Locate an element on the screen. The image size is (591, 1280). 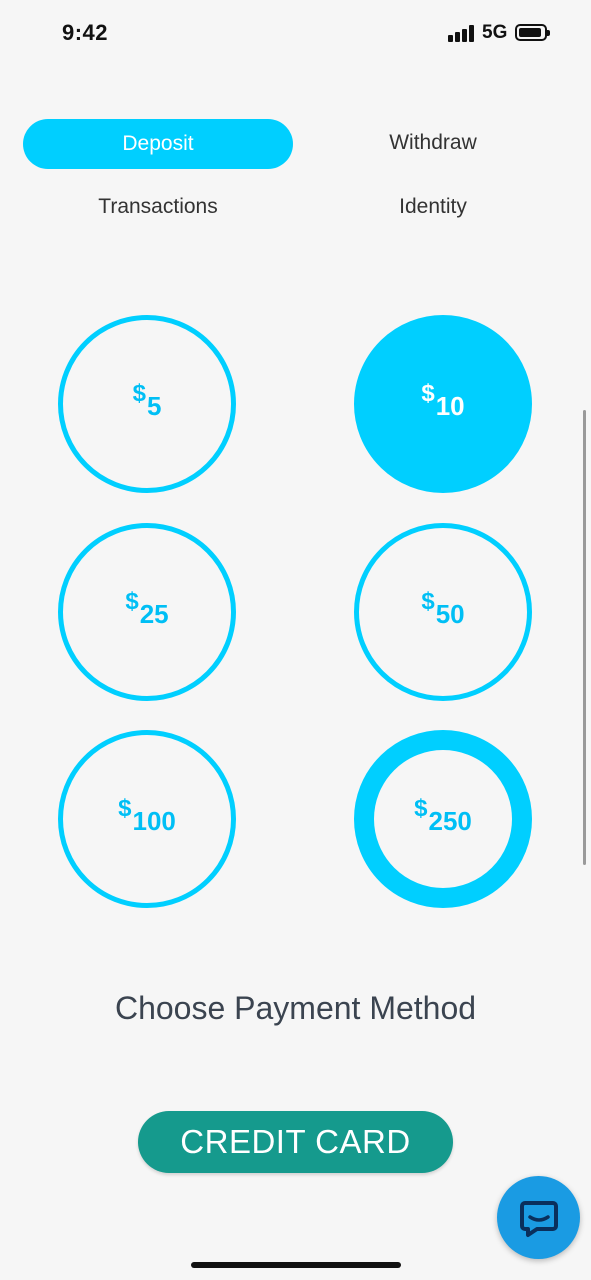
status-time: 9:42 is located at coordinates (85, 32).